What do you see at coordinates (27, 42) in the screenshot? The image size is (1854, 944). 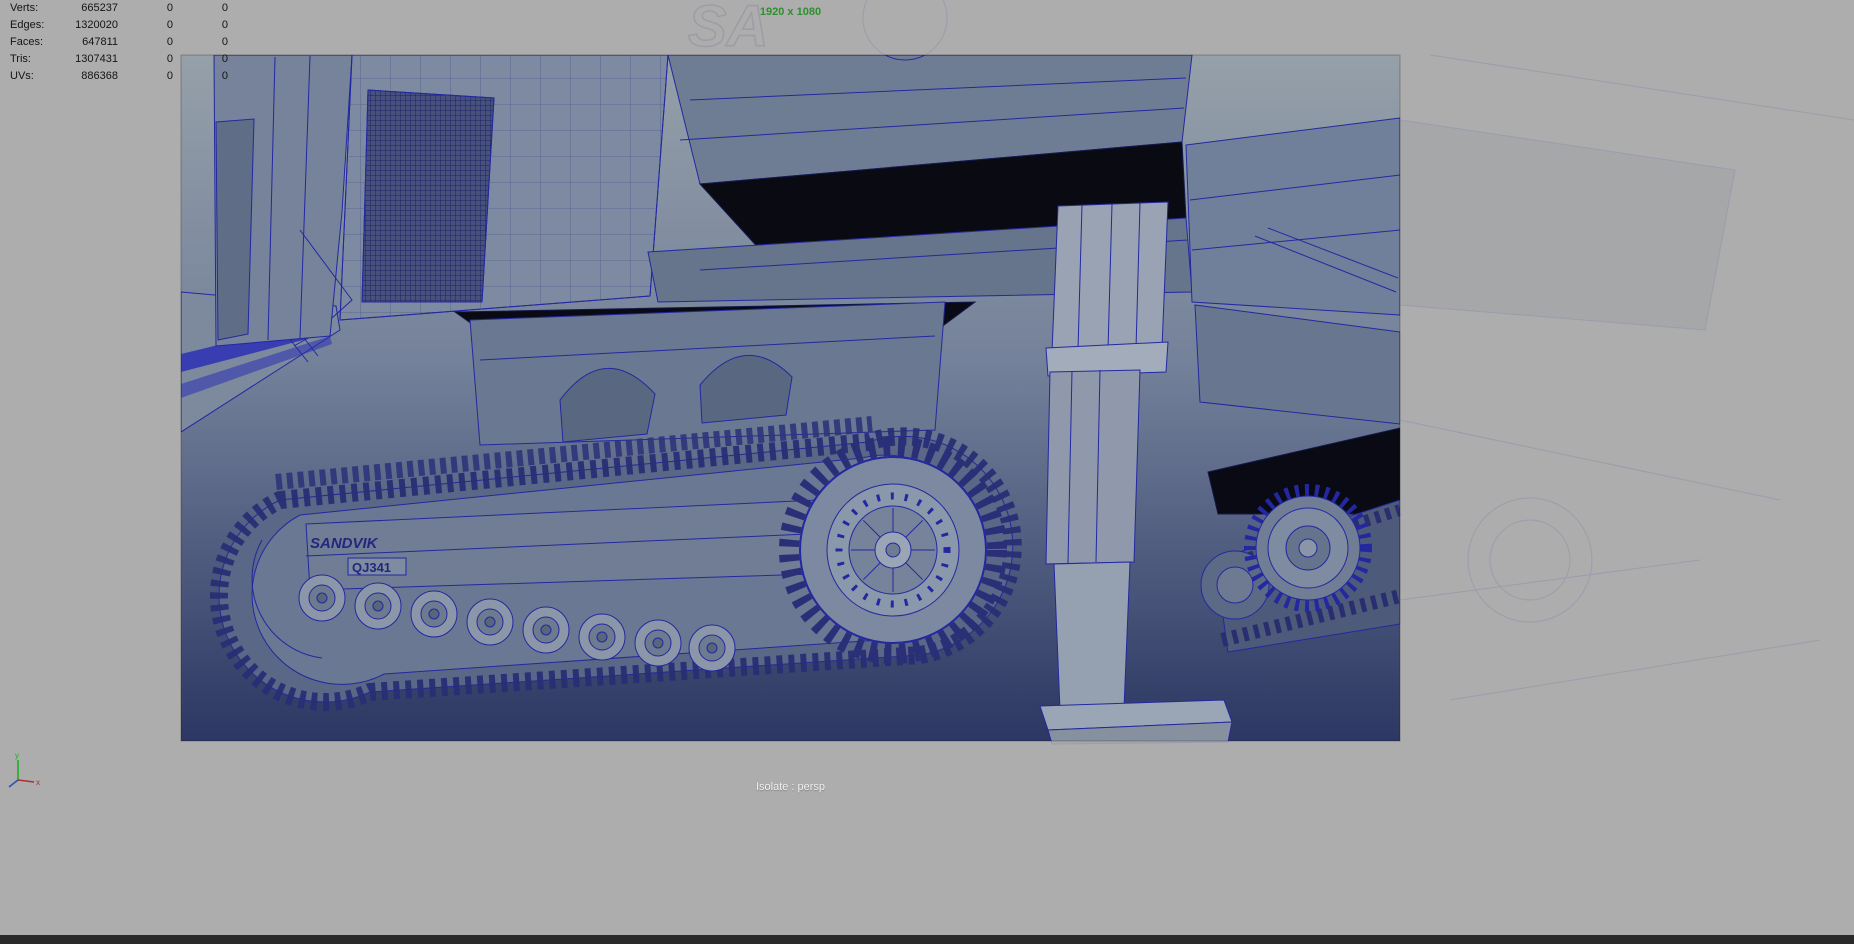 I see `stat-label: Faces:` at bounding box center [27, 42].